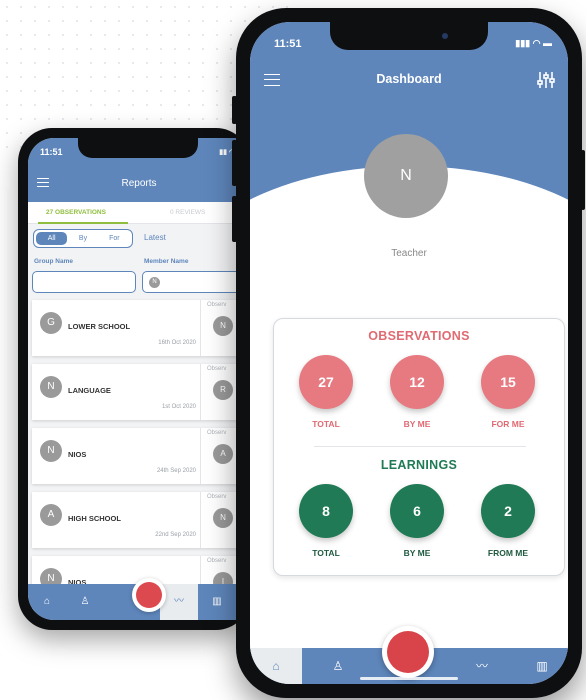 The image size is (586, 700). What do you see at coordinates (99, 326) in the screenshot?
I see `group-name: LOWER SCHOOL` at bounding box center [99, 326].